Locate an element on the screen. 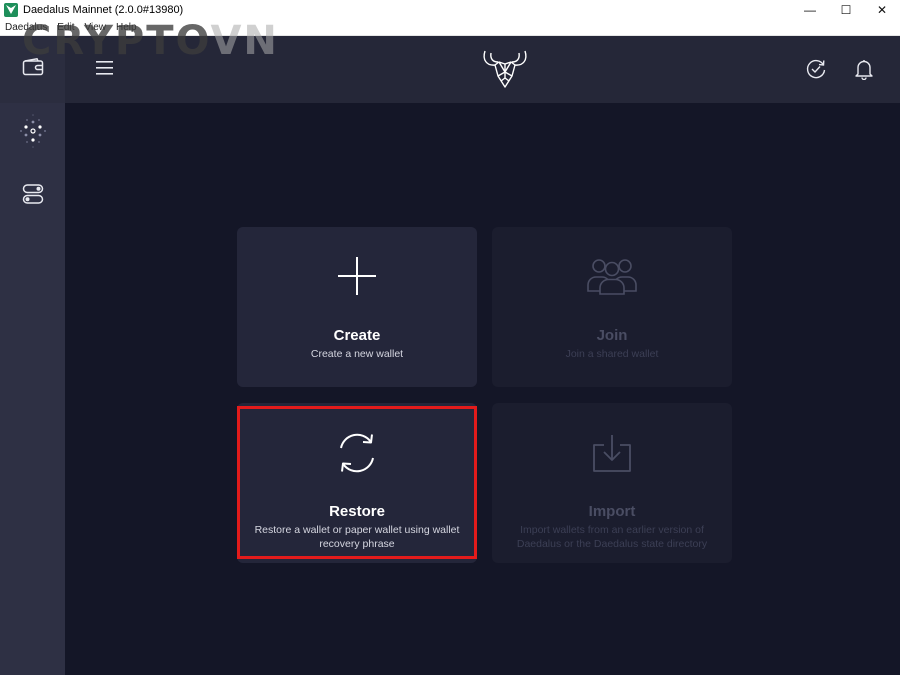  import-icon is located at coordinates (612, 455).